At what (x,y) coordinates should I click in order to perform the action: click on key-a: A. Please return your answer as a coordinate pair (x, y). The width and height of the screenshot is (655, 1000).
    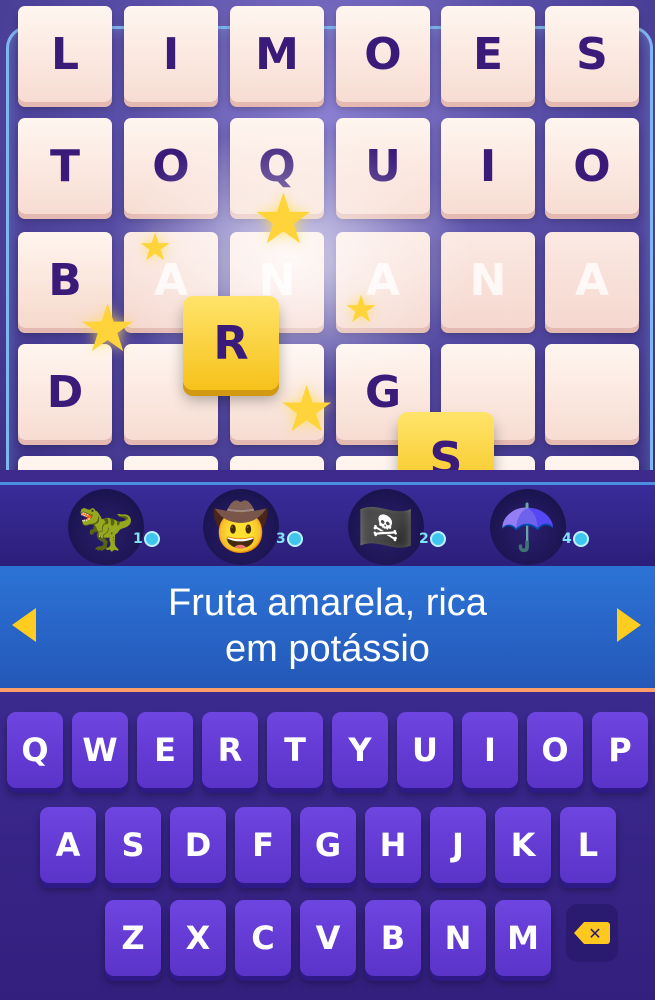
    Looking at the image, I should click on (68, 845).